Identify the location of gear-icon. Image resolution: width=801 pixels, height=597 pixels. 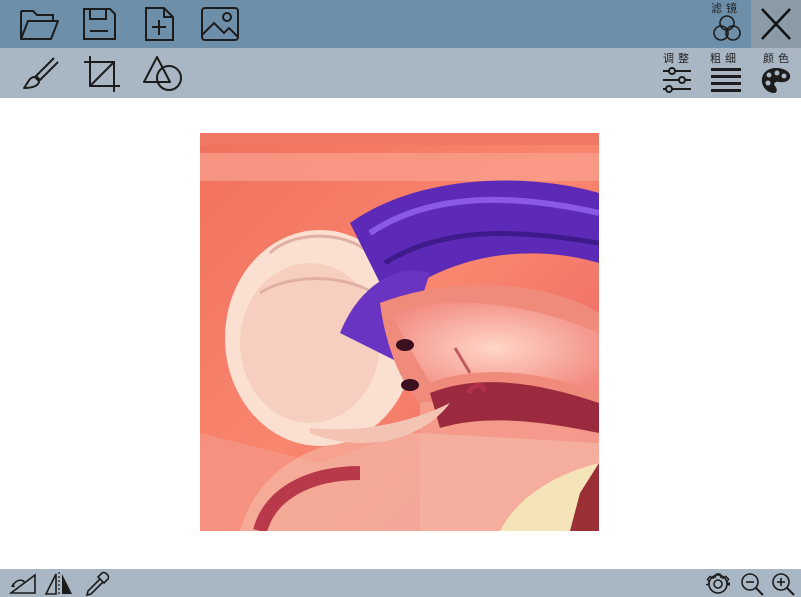
(718, 584).